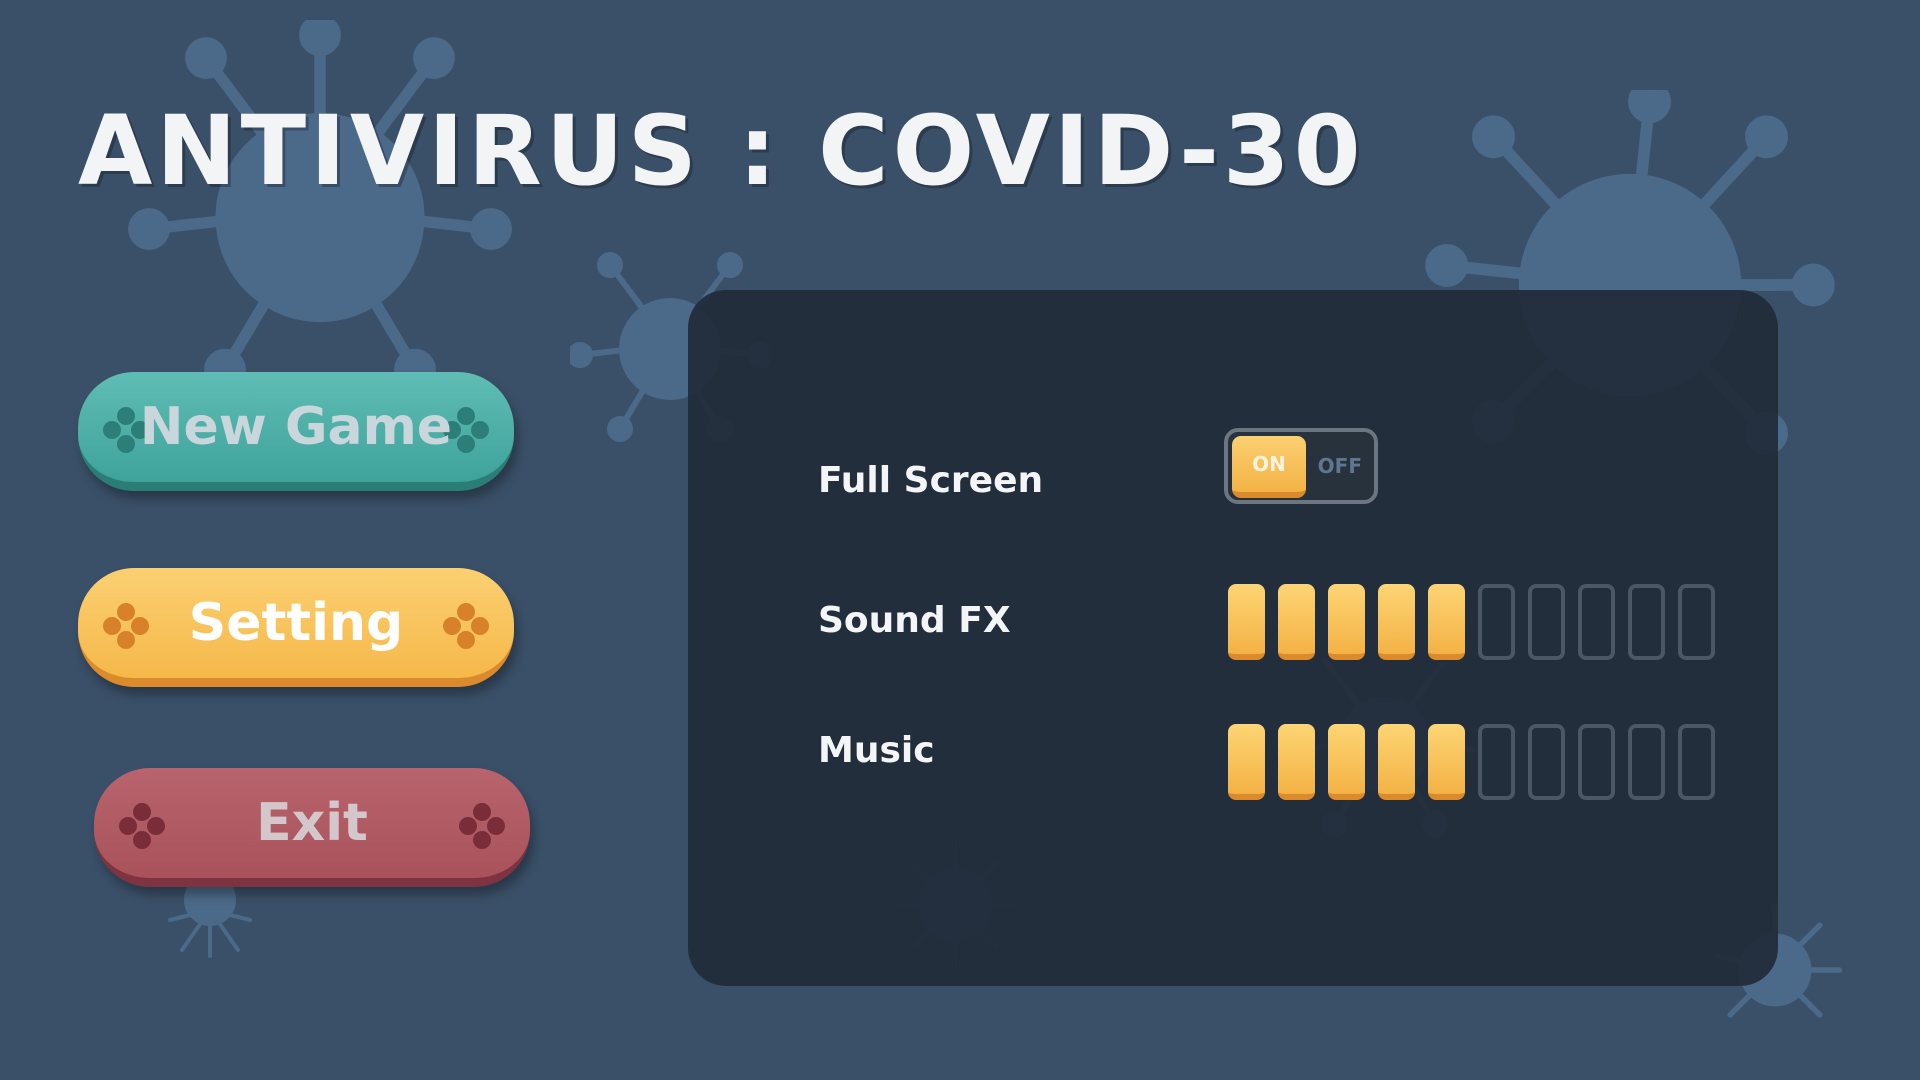 The image size is (1920, 1080). I want to click on virus-icon, so click(320, 205).